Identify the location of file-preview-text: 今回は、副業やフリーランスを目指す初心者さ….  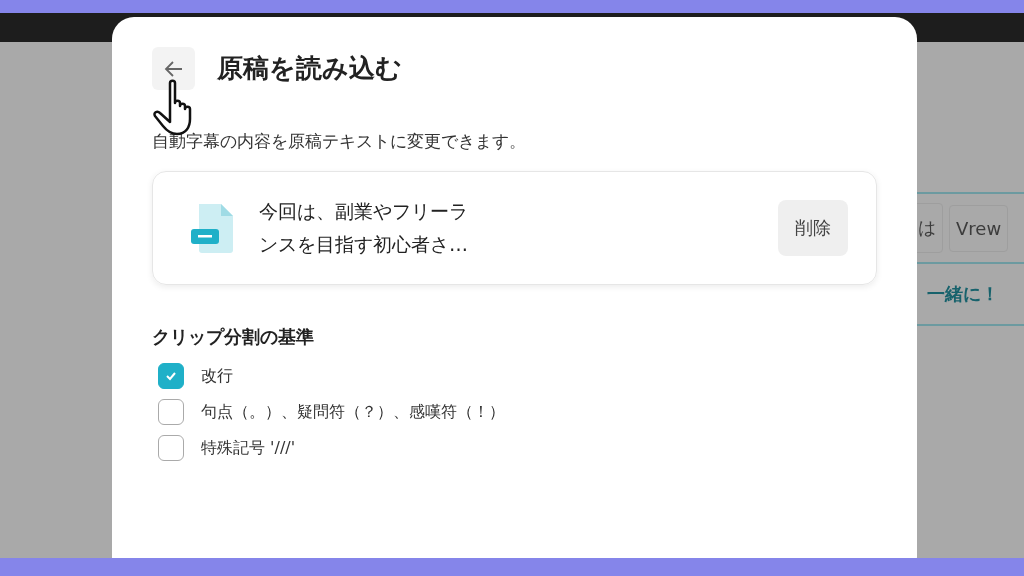
(364, 227).